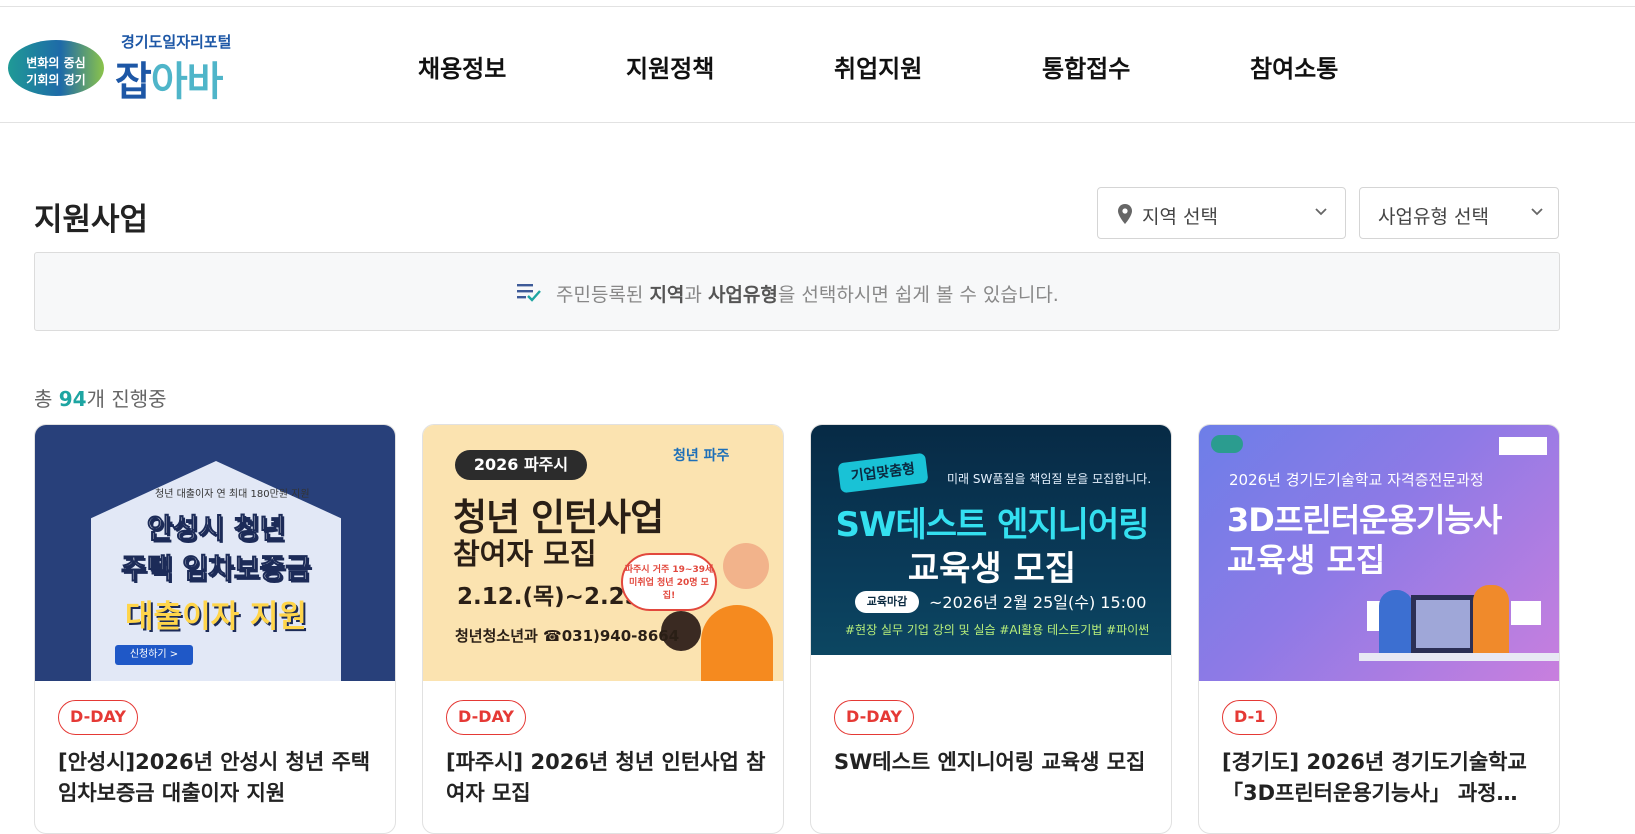 The image size is (1635, 834). What do you see at coordinates (1294, 66) in the screenshot?
I see `nav-item-community: 참여소통` at bounding box center [1294, 66].